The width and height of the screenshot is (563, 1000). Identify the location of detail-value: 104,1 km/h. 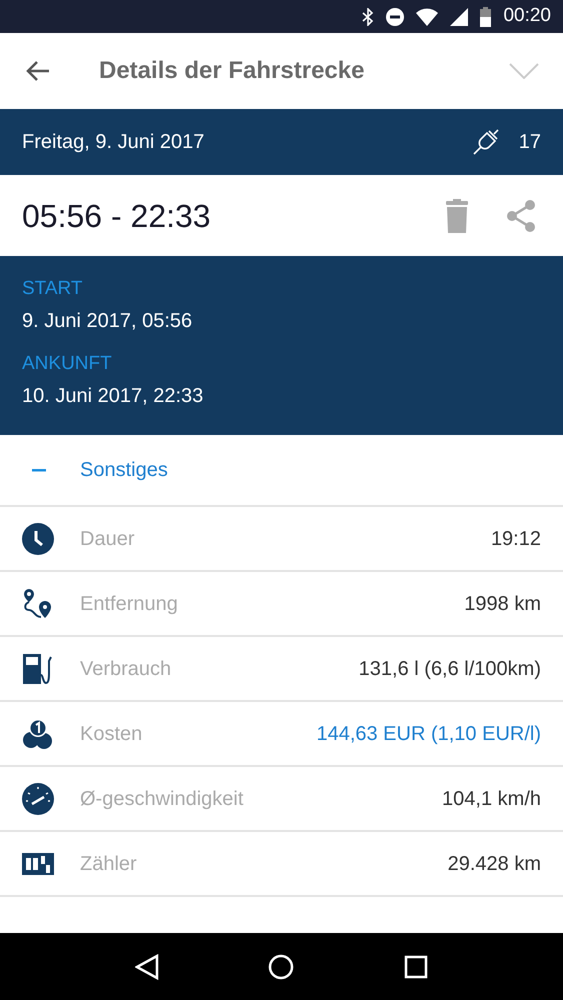
(491, 799).